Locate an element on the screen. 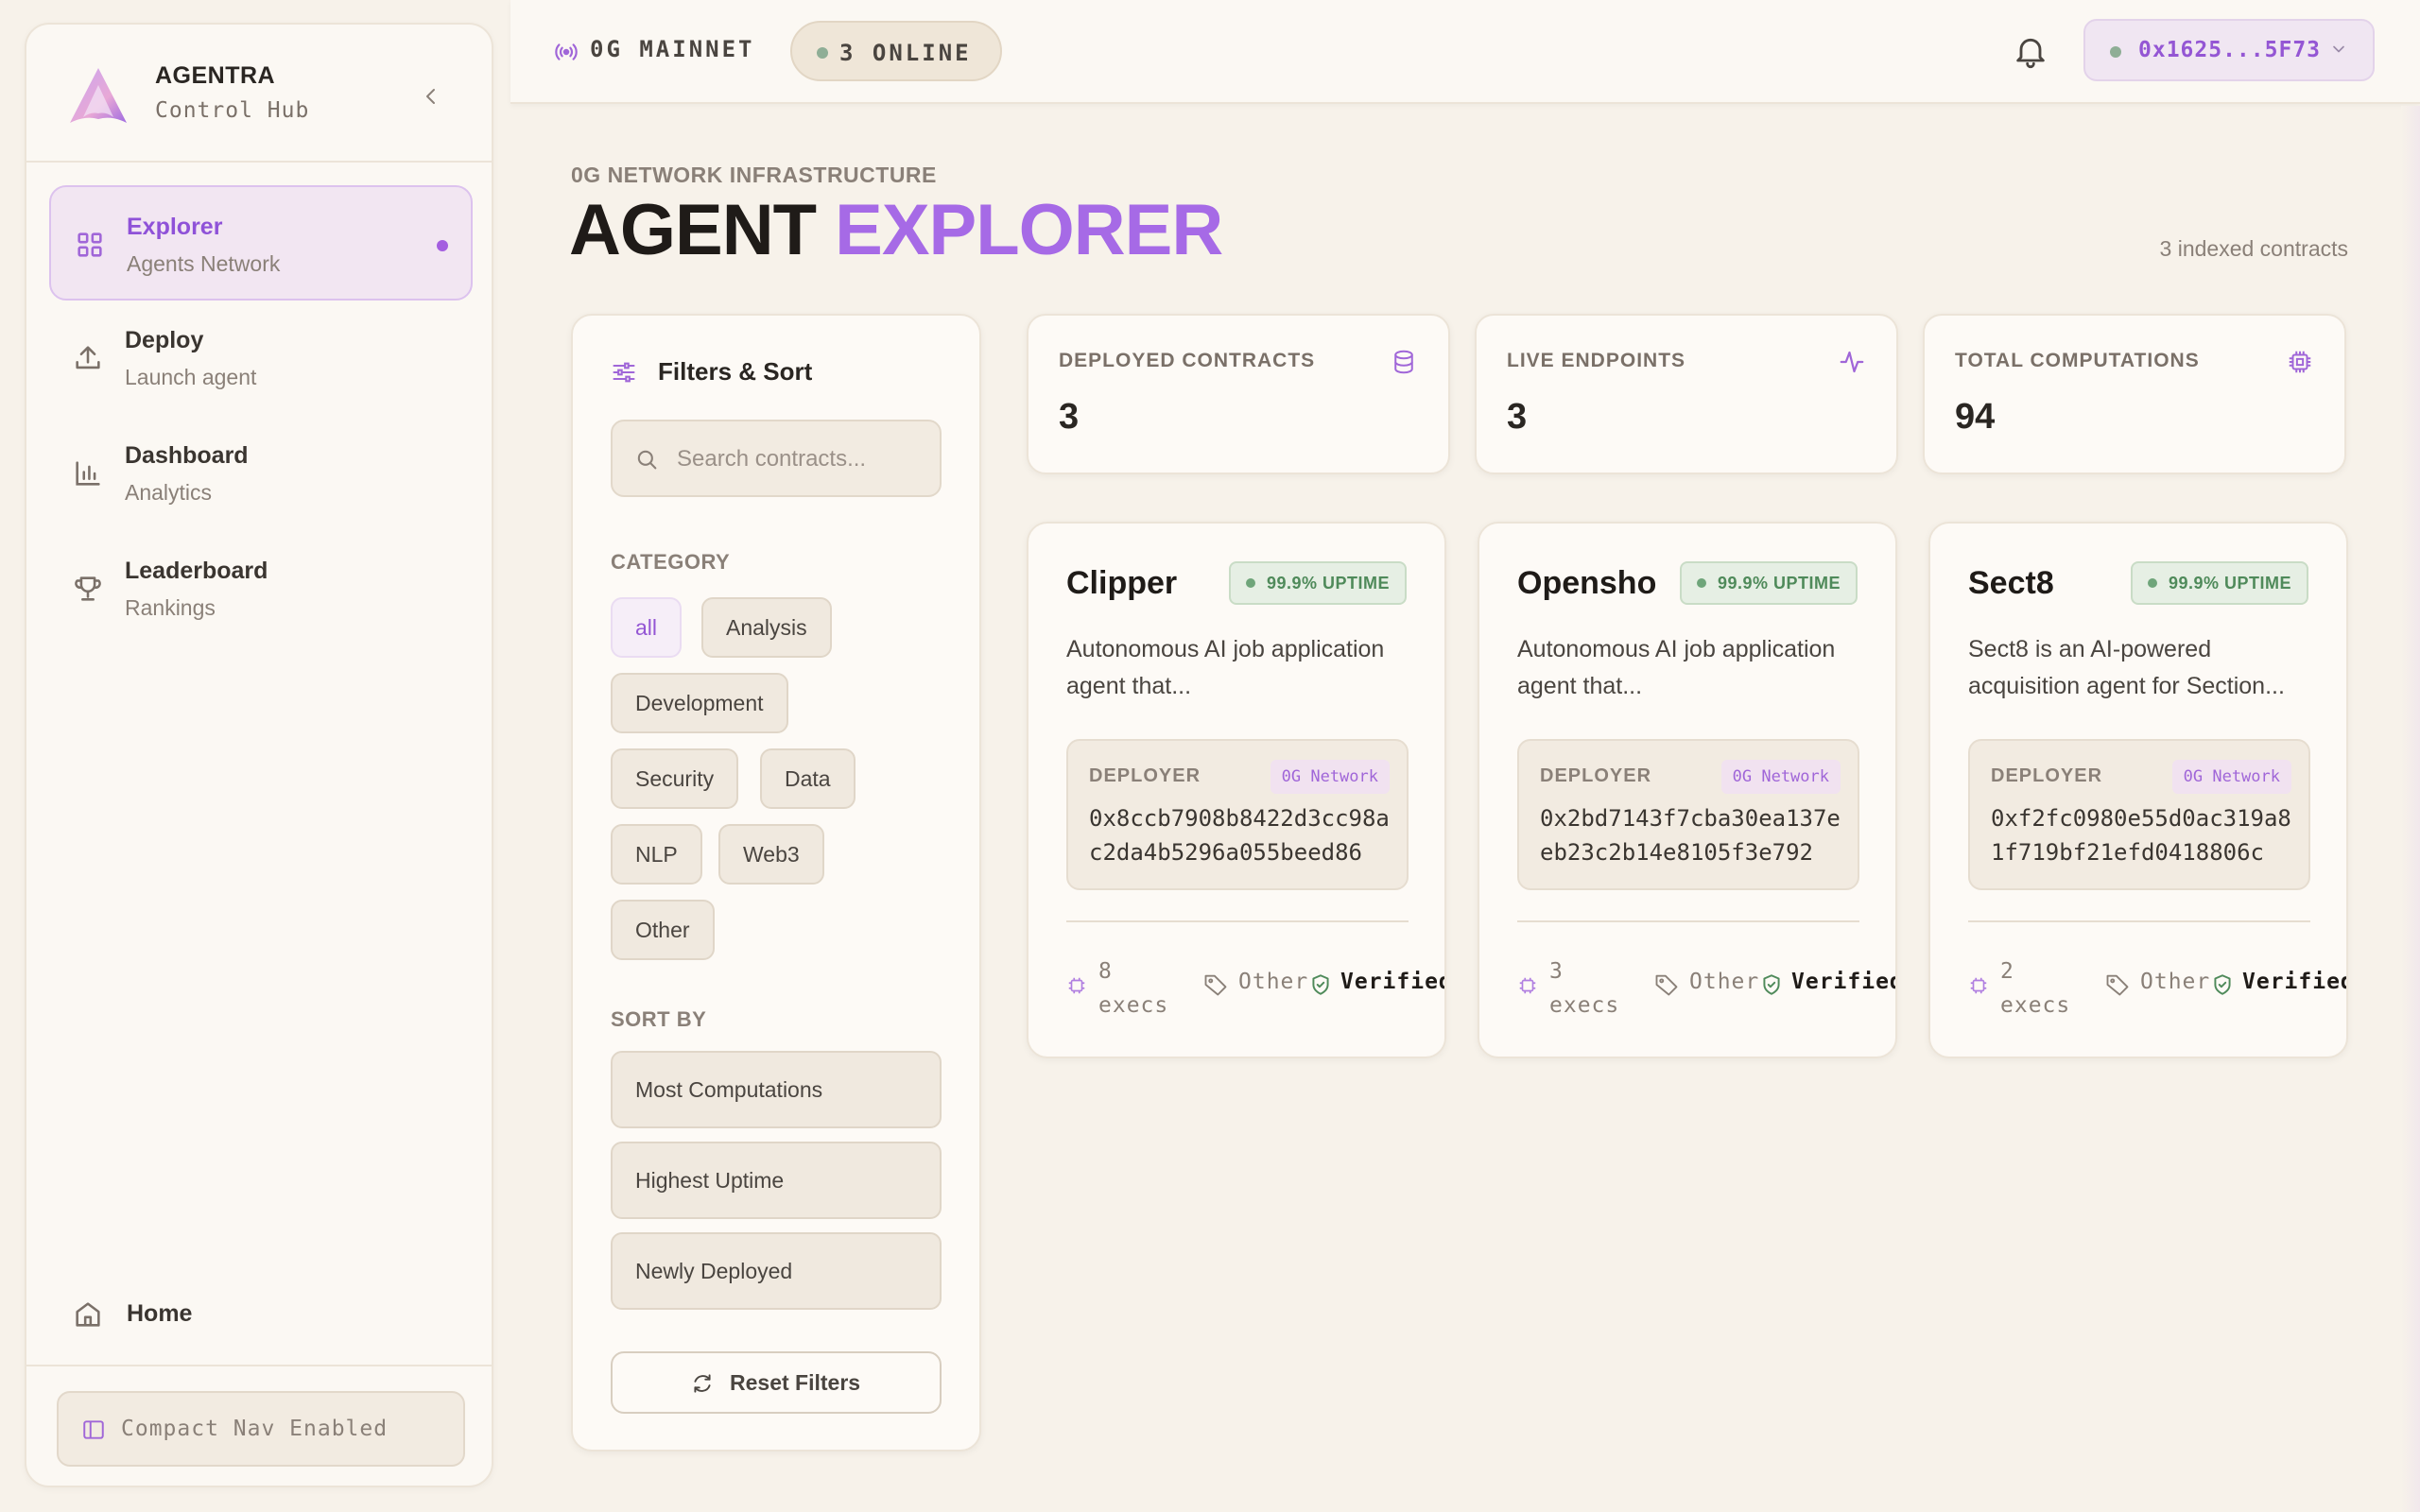 The height and width of the screenshot is (1512, 2420). page-title-accent: EXPLORER is located at coordinates (1029, 230).